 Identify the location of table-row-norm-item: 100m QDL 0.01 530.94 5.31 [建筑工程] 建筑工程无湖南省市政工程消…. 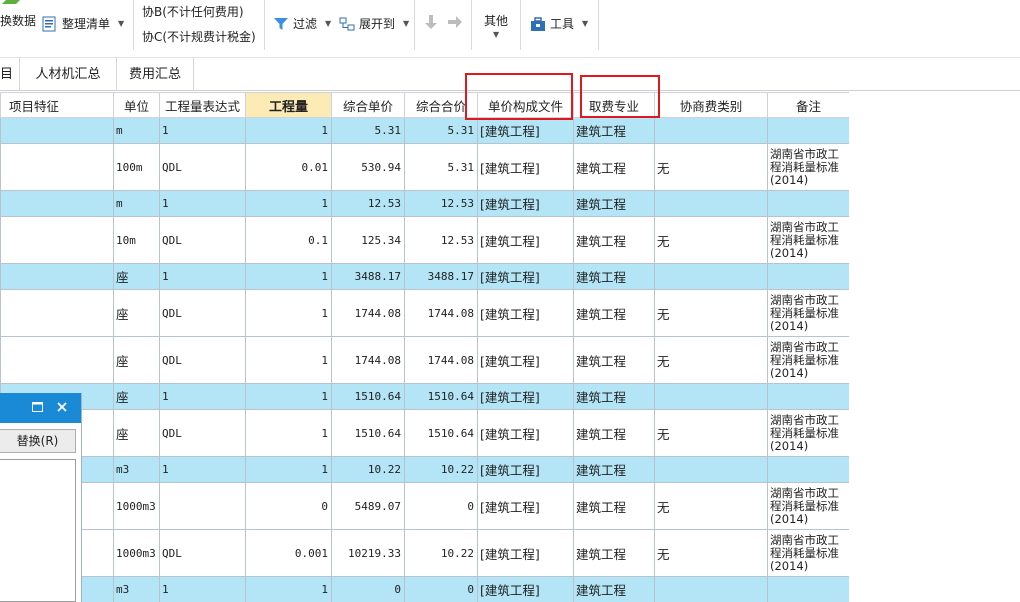
(424, 167).